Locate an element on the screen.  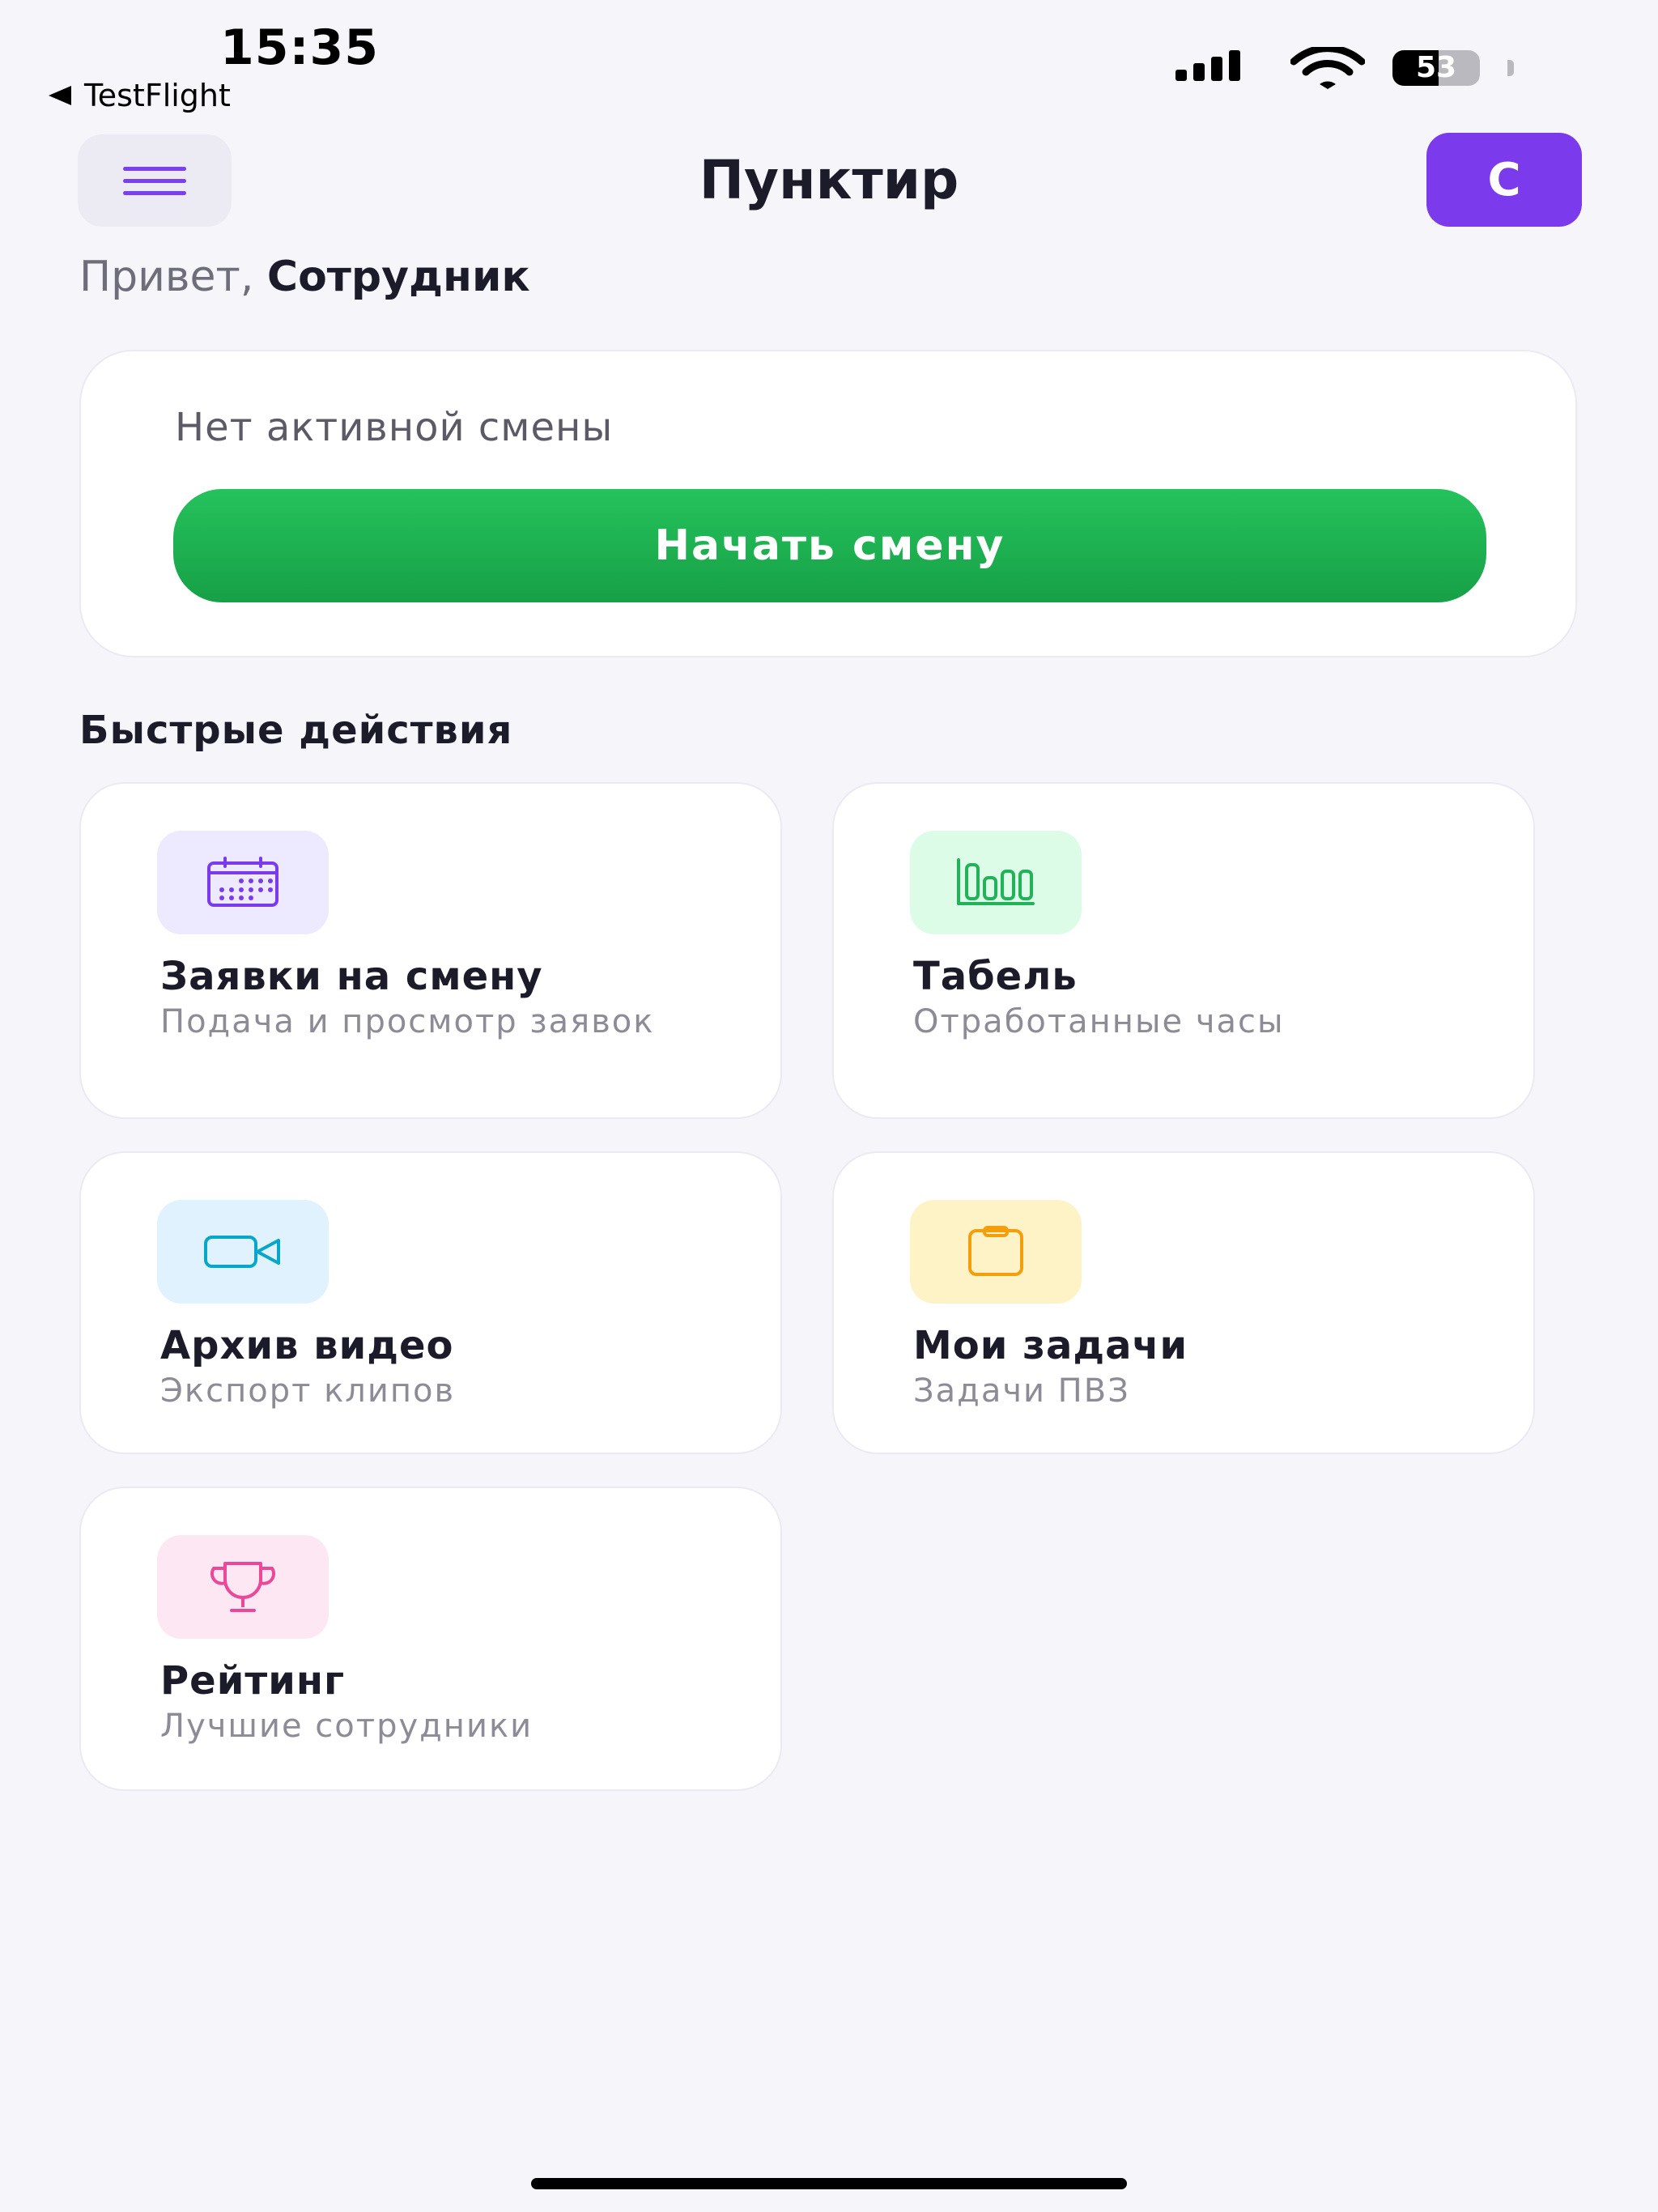
battery-icon: 53 is located at coordinates (1436, 68).